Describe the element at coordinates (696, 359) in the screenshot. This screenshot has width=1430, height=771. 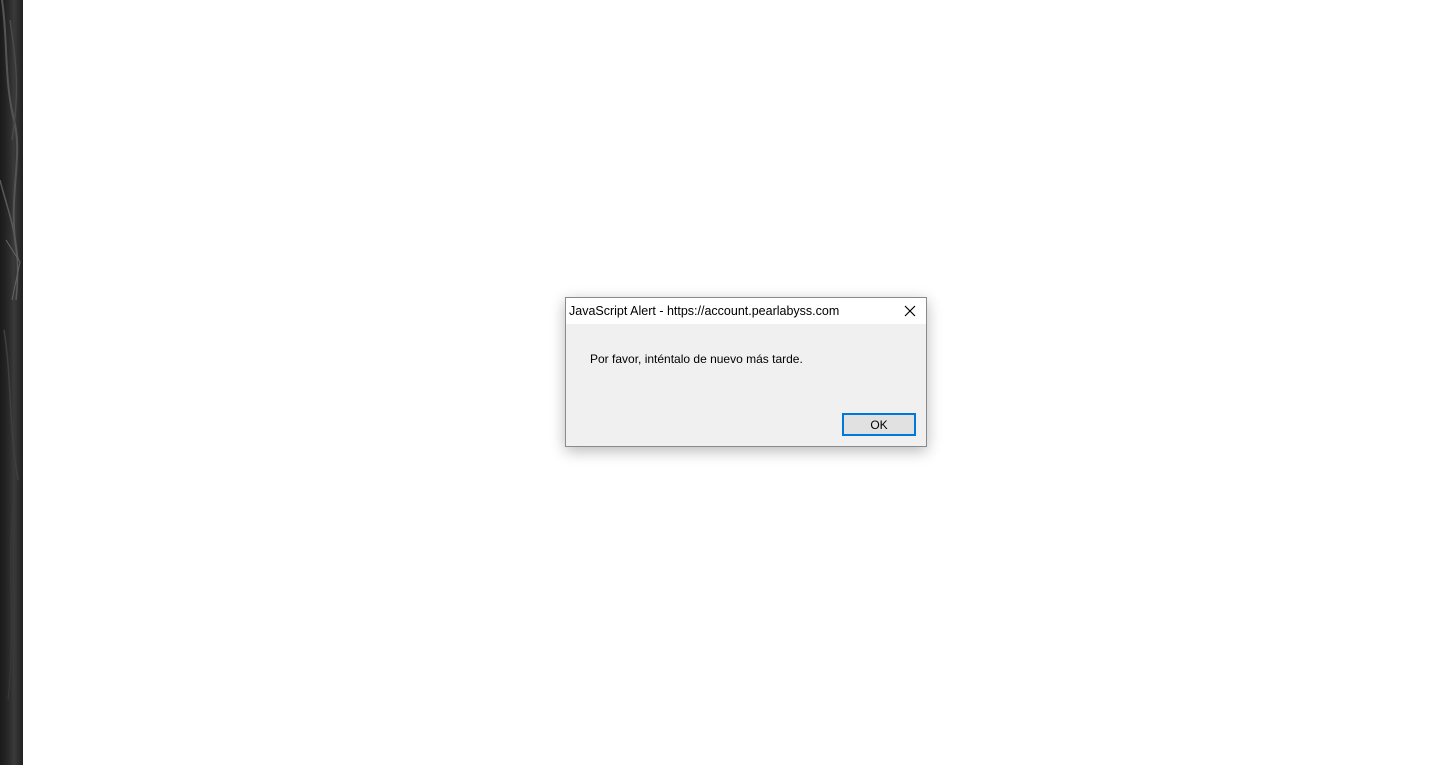
I see `alert-message: Por favor, inténtalo de nuevo más tarde.` at that location.